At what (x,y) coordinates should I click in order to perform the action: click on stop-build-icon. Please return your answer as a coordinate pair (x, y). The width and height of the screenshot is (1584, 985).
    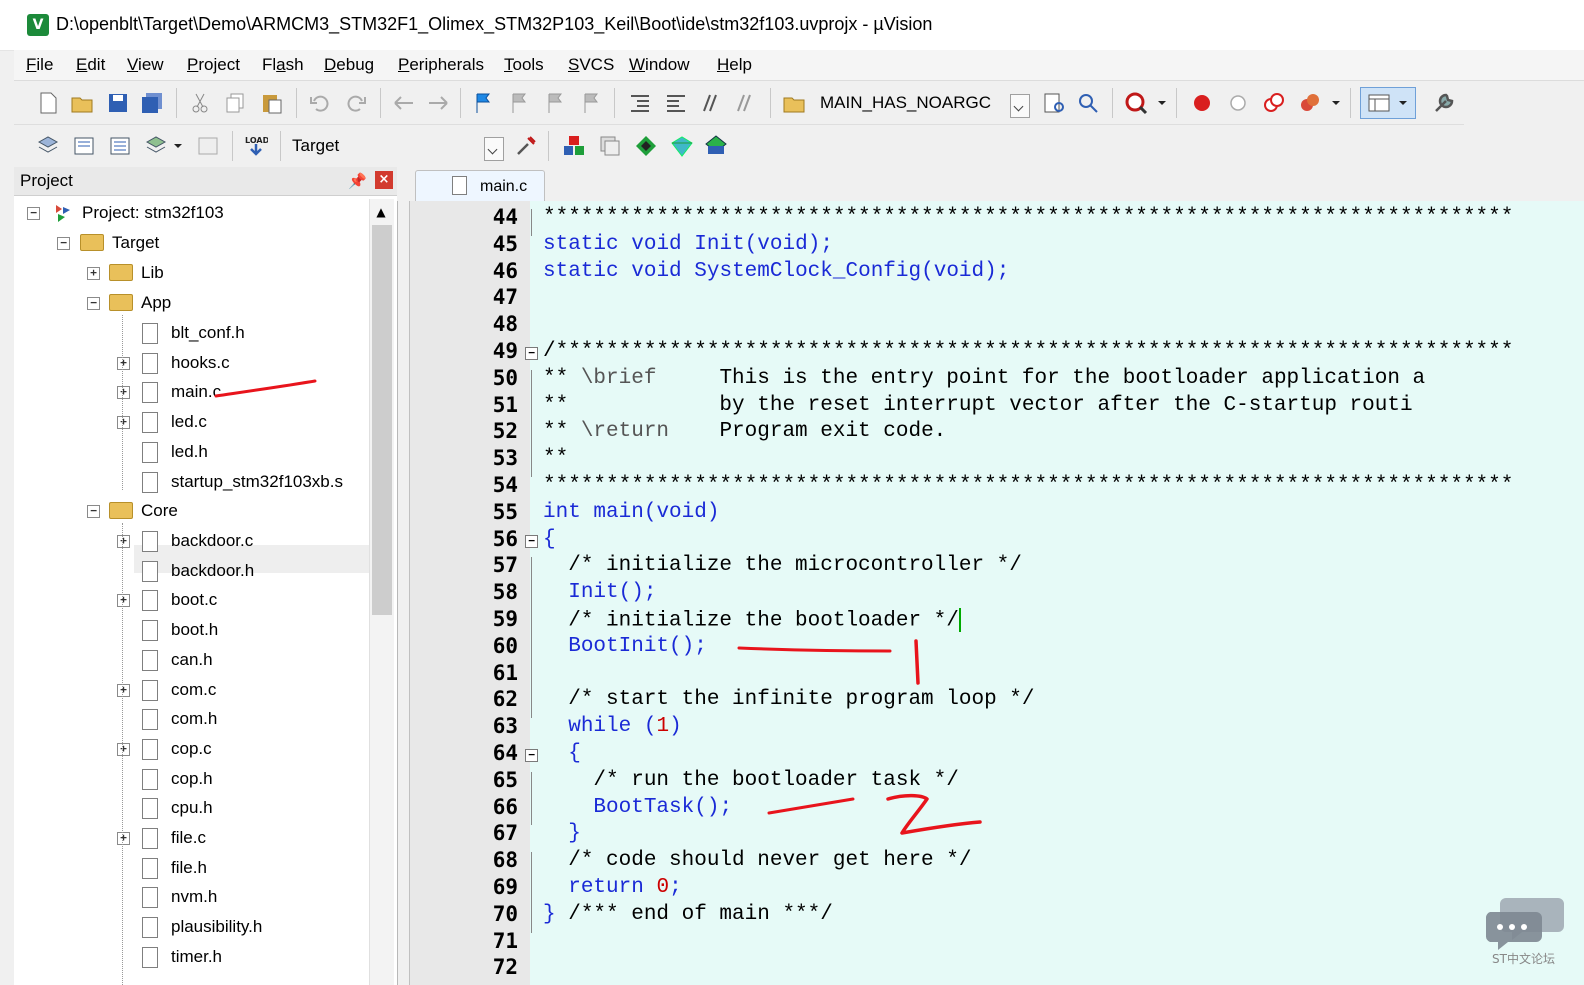
    Looking at the image, I should click on (208, 146).